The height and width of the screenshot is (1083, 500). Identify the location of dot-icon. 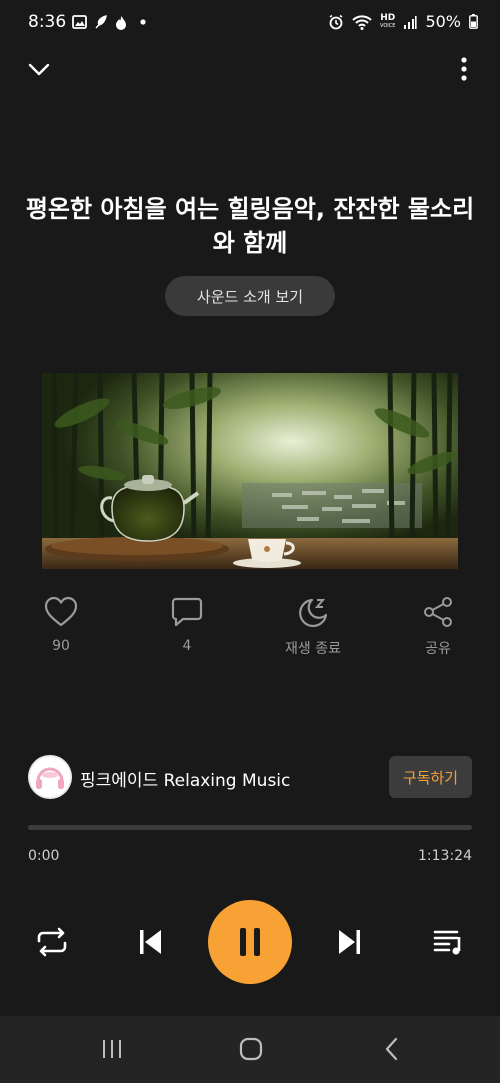
(143, 22).